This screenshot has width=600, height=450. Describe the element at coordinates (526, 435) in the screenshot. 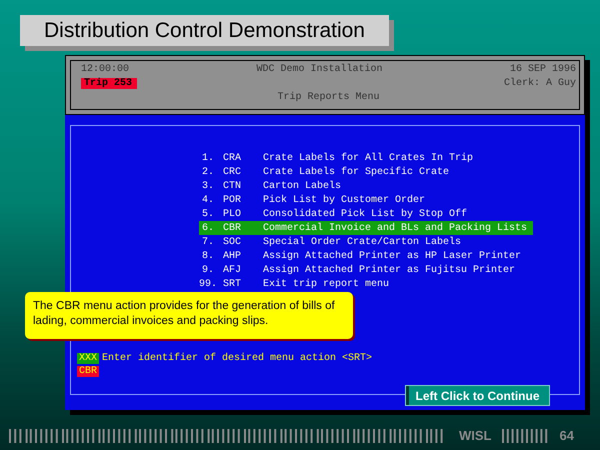

I see `barcode-drawing` at that location.